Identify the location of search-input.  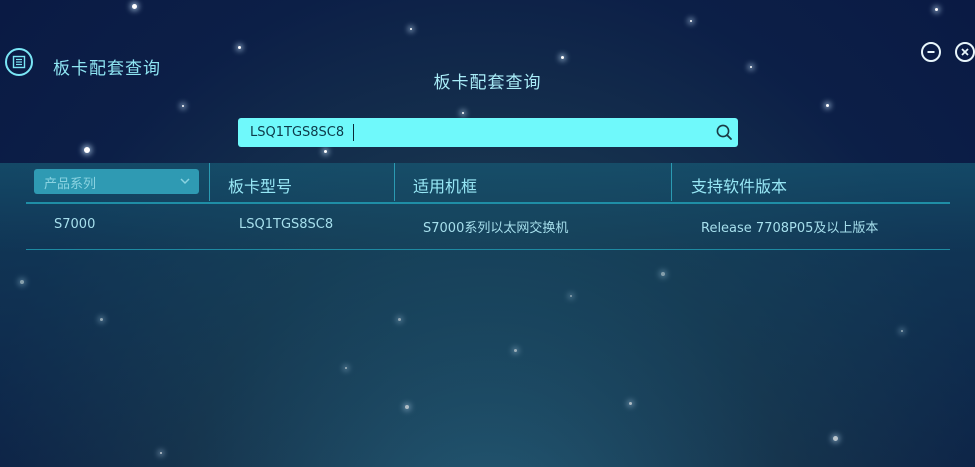
(475, 132).